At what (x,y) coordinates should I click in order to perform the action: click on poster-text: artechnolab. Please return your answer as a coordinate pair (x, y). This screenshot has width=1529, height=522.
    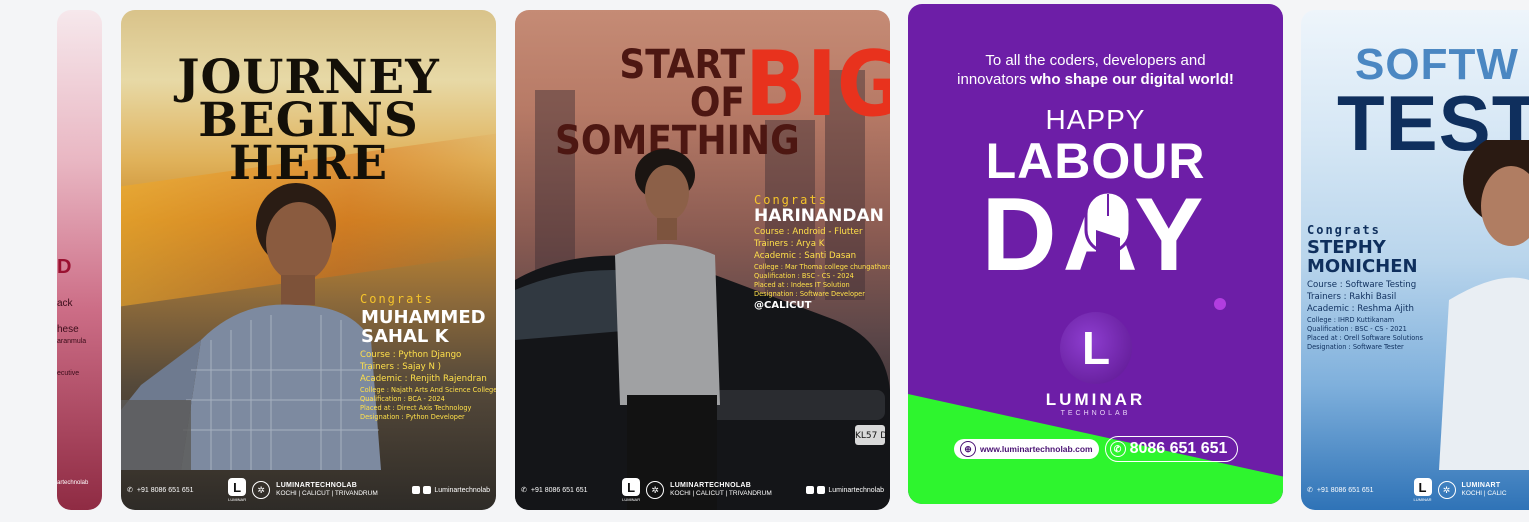
    Looking at the image, I should click on (73, 483).